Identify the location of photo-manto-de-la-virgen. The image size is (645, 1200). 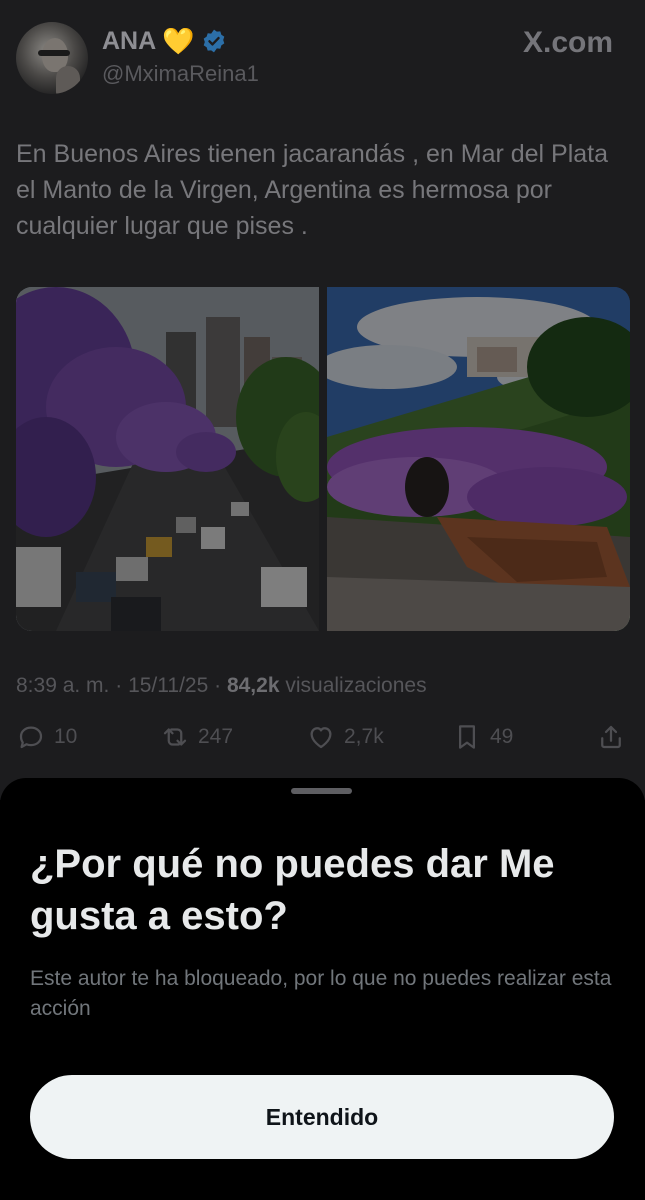
(478, 459).